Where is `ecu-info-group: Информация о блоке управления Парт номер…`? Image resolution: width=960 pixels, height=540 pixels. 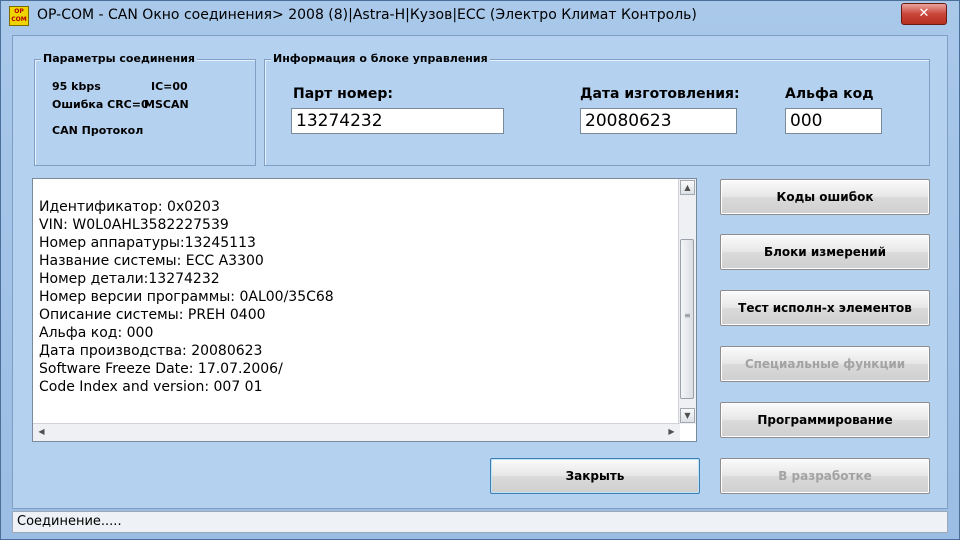
ecu-info-group: Информация о блоке управления Парт номер… is located at coordinates (597, 109).